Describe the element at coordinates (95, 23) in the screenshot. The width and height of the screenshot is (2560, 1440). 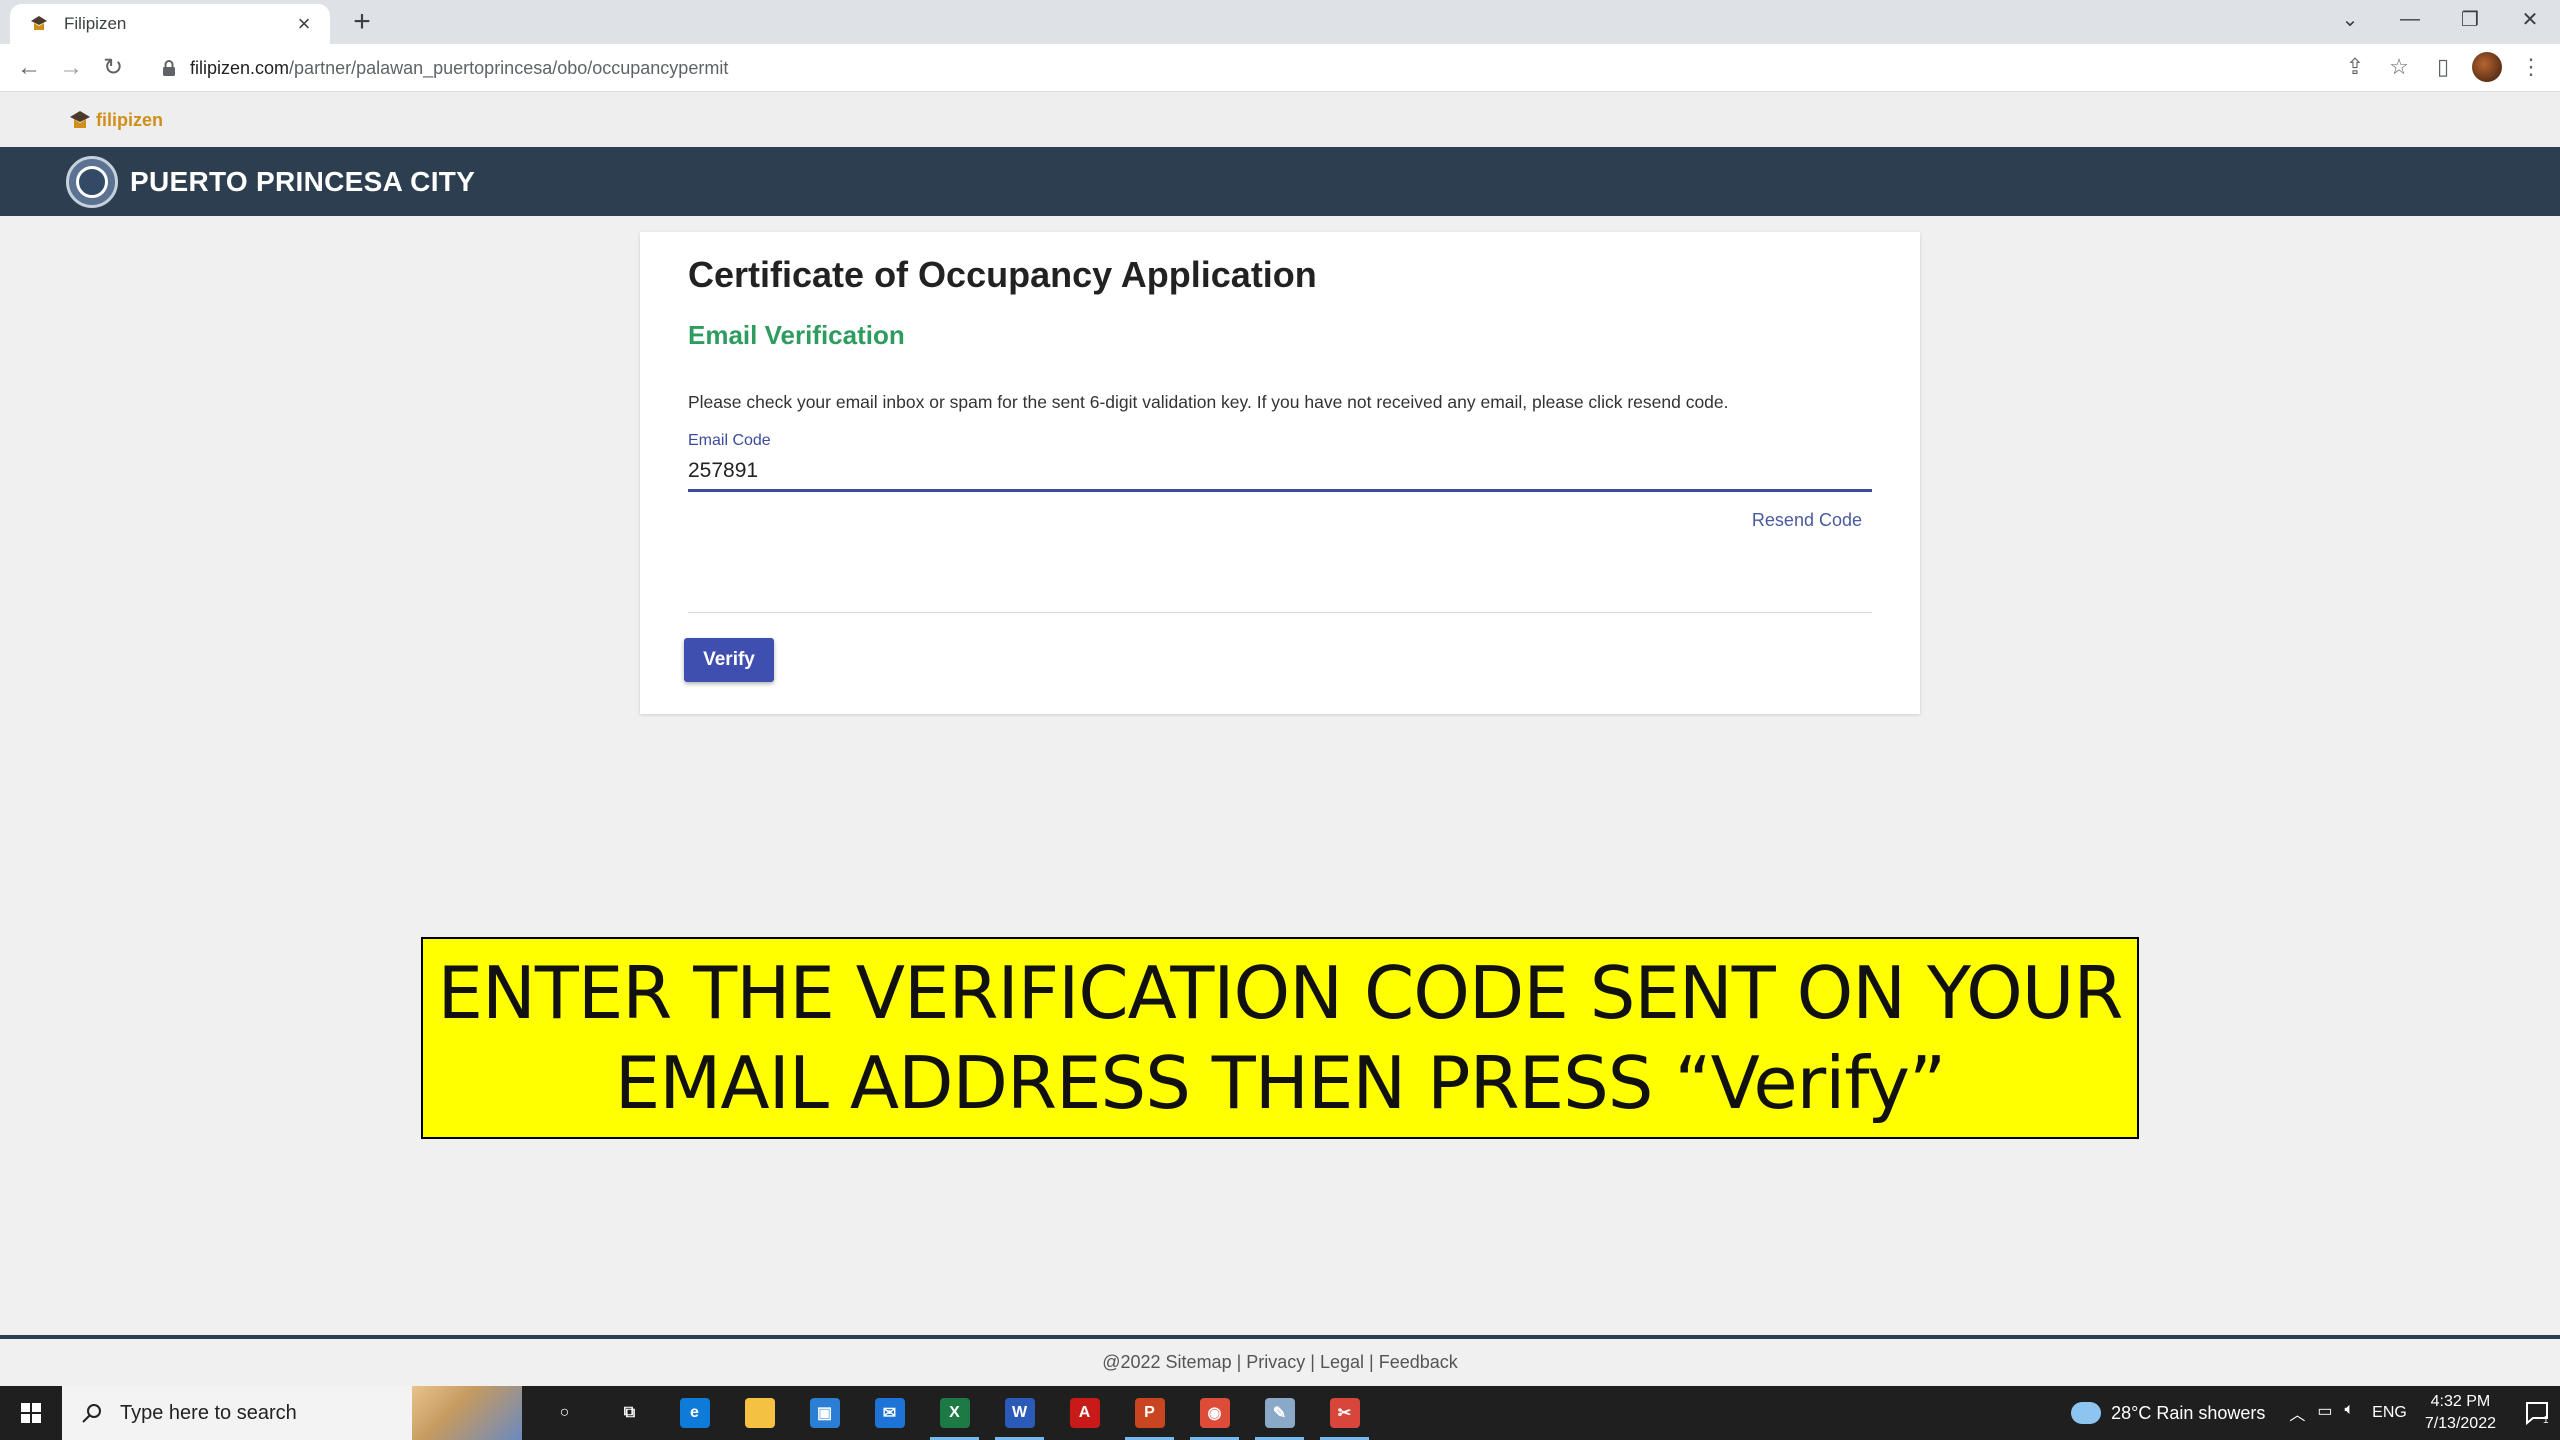
I see `tab-title: Filipizen` at that location.